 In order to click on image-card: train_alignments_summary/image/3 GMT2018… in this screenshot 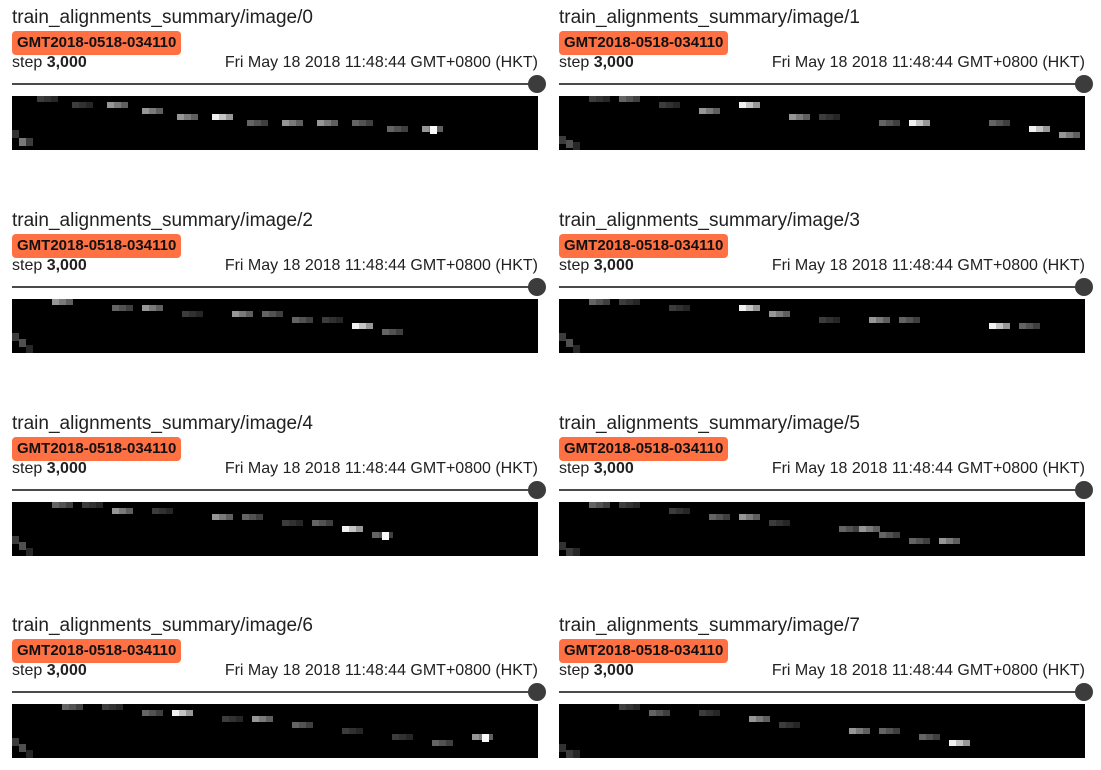, I will do `click(826, 283)`.